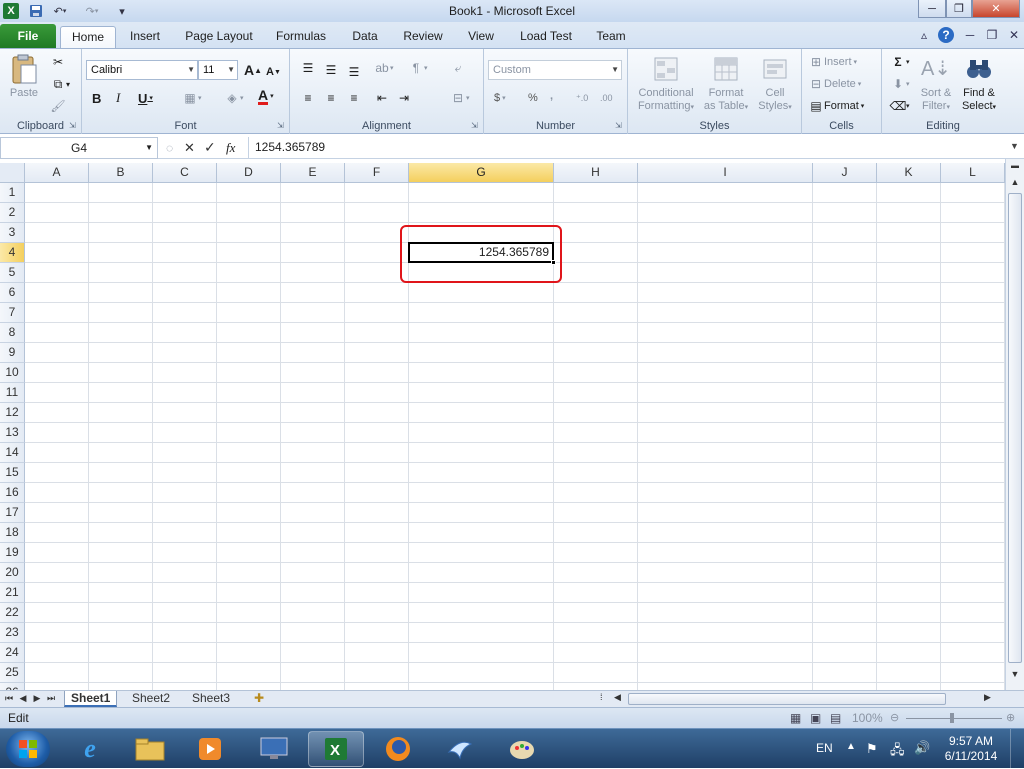  What do you see at coordinates (996, 9) in the screenshot?
I see `close-button: ✕` at bounding box center [996, 9].